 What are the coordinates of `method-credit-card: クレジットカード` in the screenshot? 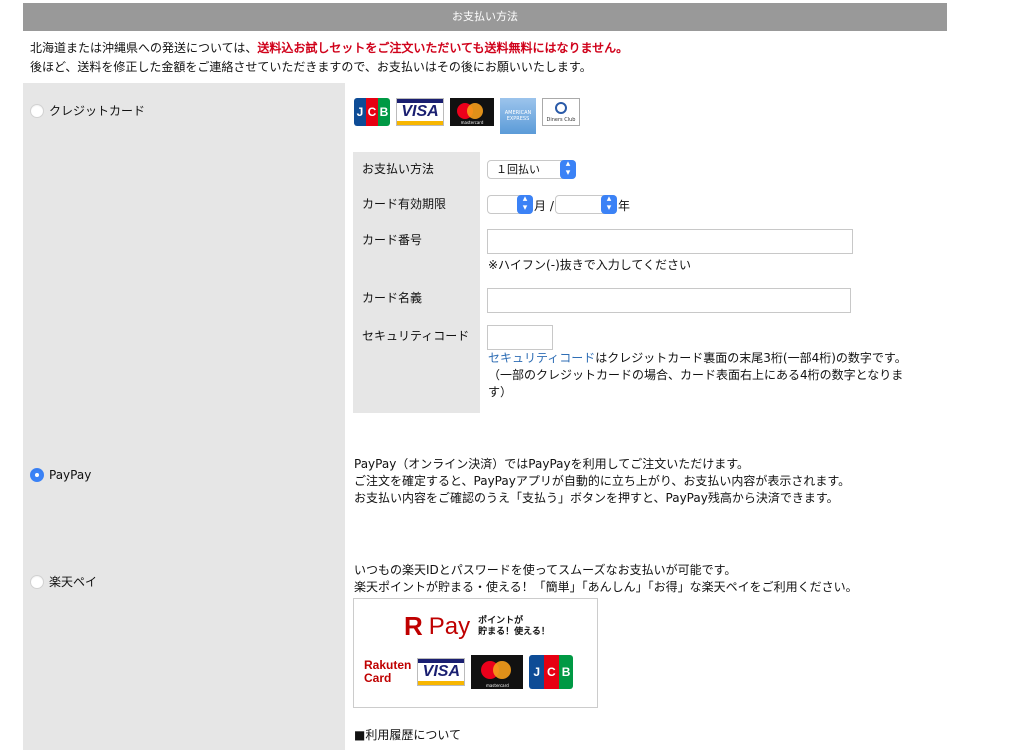 It's located at (87, 110).